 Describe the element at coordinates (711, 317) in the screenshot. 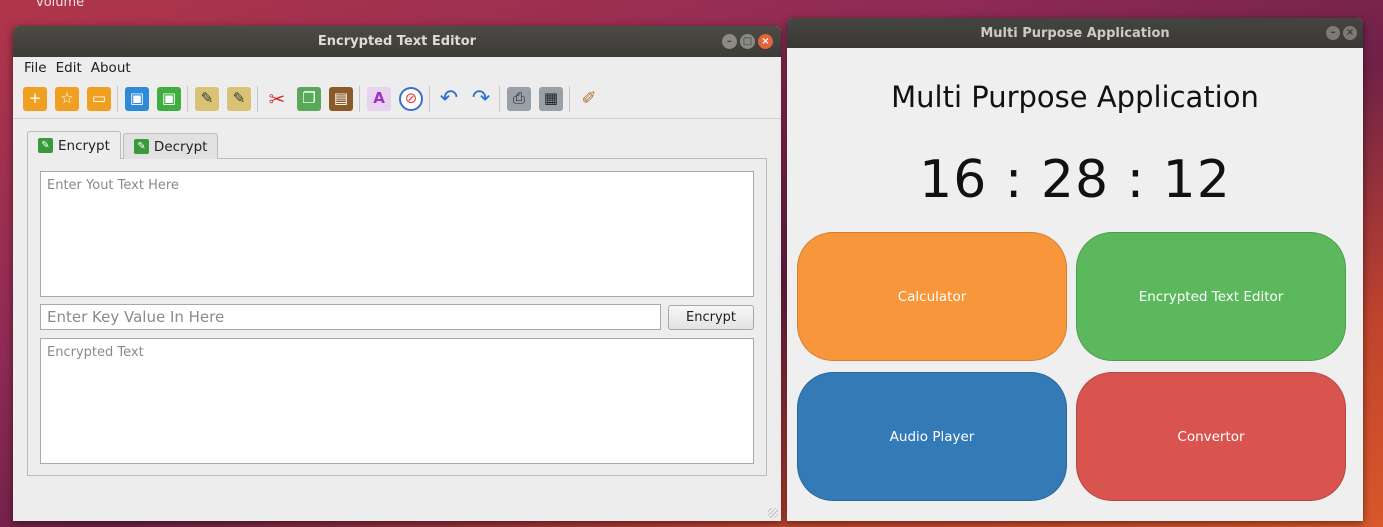

I see `encrypt-button: Encrypt` at that location.